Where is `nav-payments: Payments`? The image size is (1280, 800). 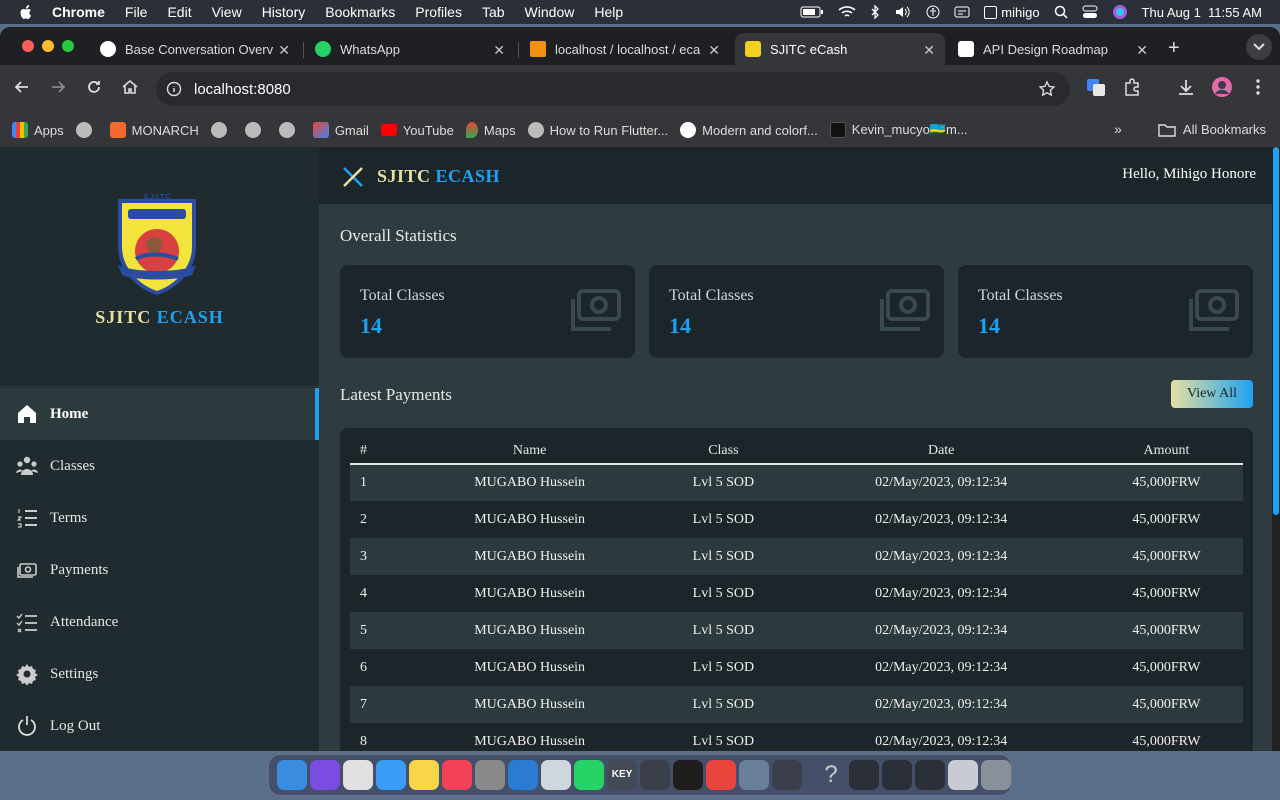
nav-payments: Payments is located at coordinates (159, 570).